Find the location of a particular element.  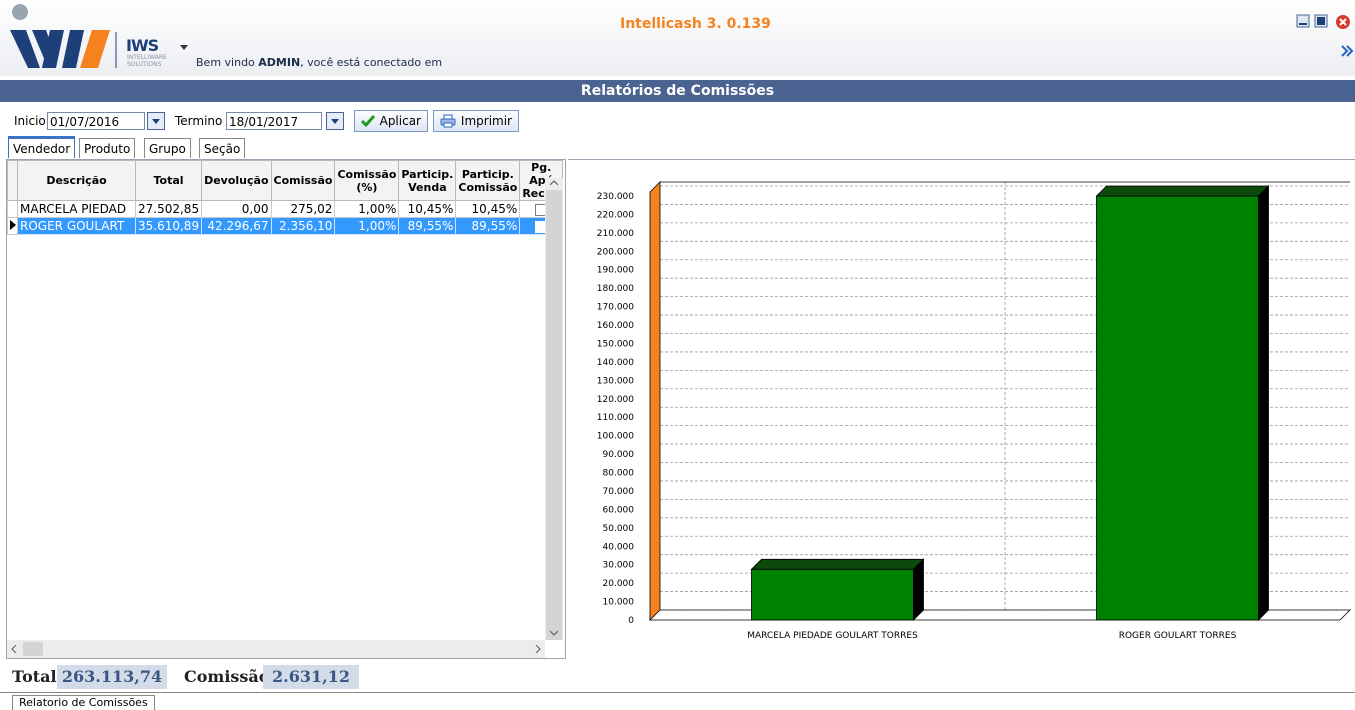

cell-descricao: MARCELA PIEDAD is located at coordinates (76, 209).